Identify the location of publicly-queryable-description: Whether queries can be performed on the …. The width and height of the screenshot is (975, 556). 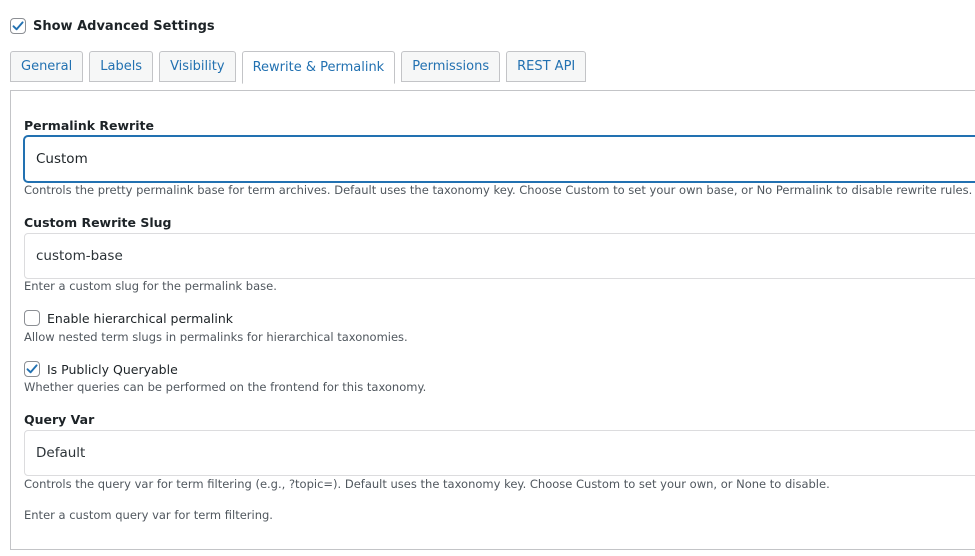
(225, 387).